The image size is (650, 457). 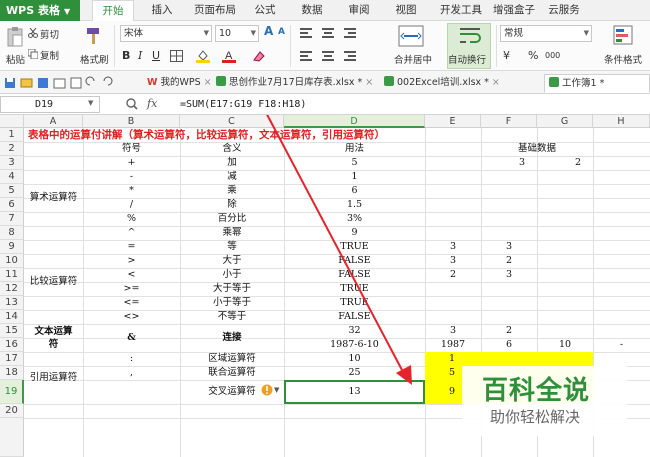 What do you see at coordinates (359, 10) in the screenshot?
I see `menu-review: 审阅` at bounding box center [359, 10].